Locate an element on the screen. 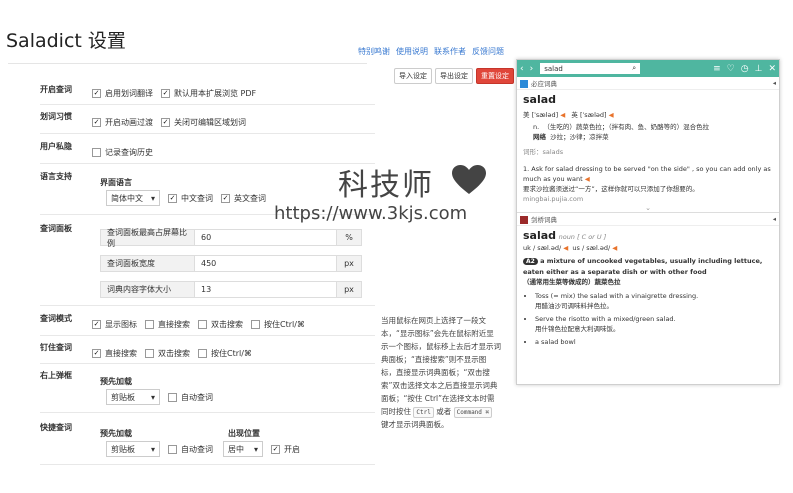 Image resolution: width=793 pixels, height=493 pixels. checkbox-quick-auto: 自动查词 is located at coordinates (190, 449).